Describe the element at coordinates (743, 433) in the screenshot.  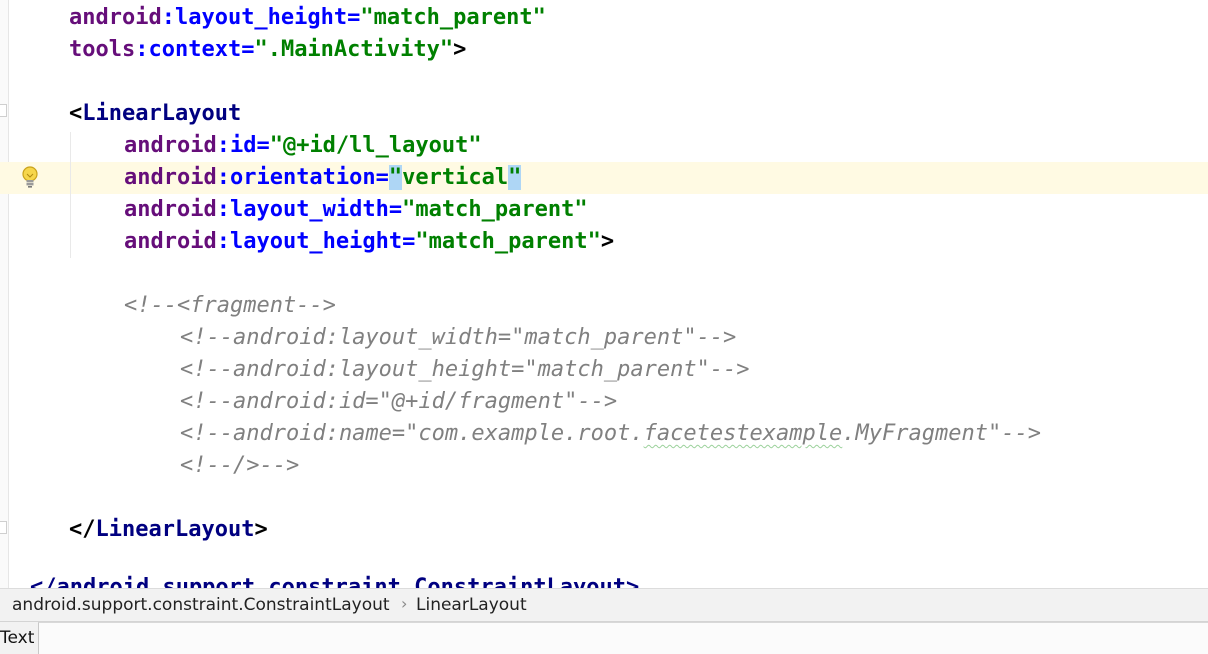
I see `code-token: facetestexample` at that location.